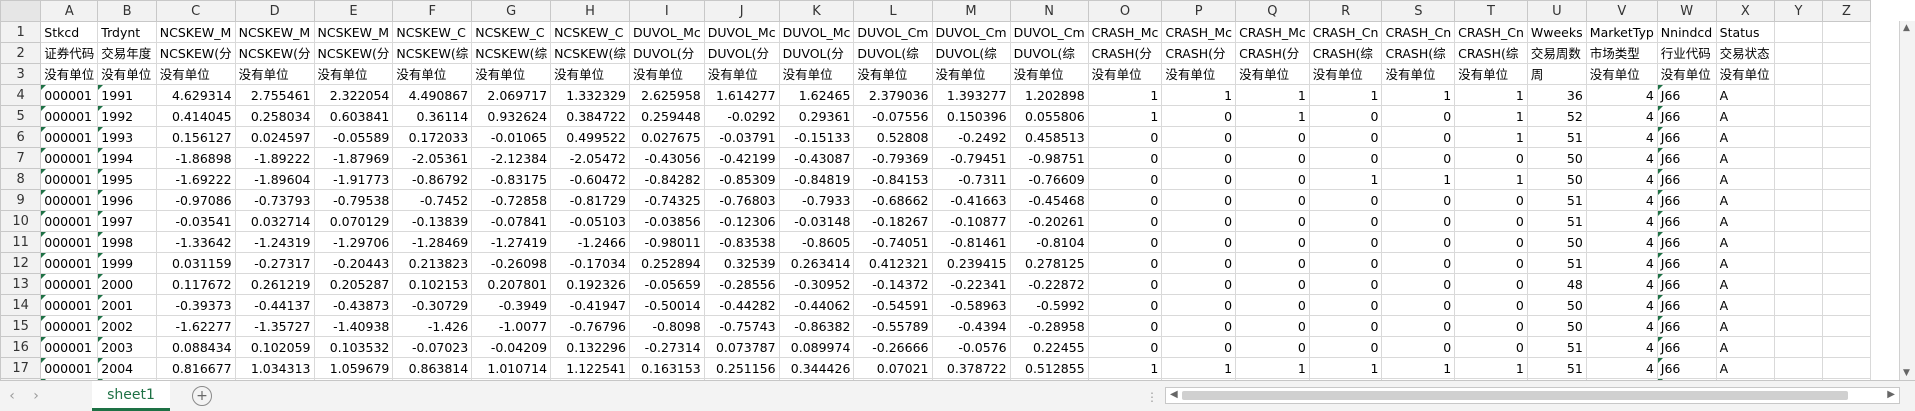 This screenshot has width=1915, height=411. Describe the element at coordinates (1515, 395) in the screenshot. I see `scrollbar-thumb` at that location.